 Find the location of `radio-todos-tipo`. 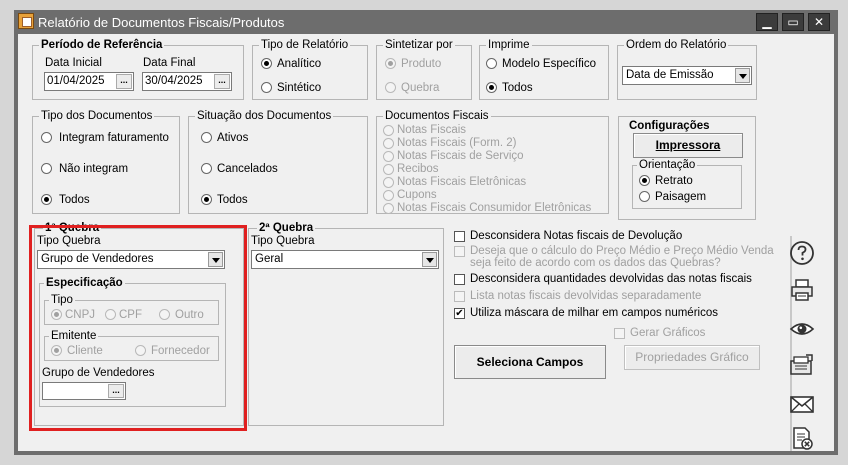

radio-todos-tipo is located at coordinates (46, 199).